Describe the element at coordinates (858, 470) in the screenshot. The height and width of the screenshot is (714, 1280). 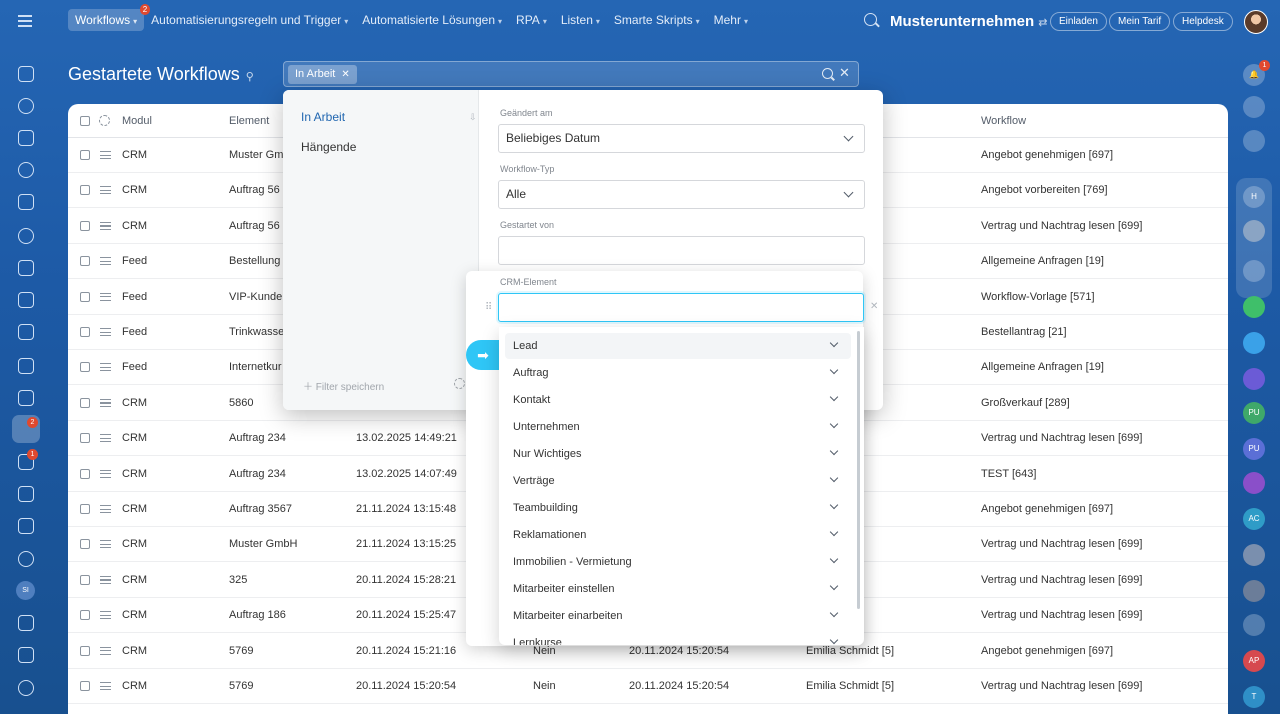
I see `scrollbar` at that location.